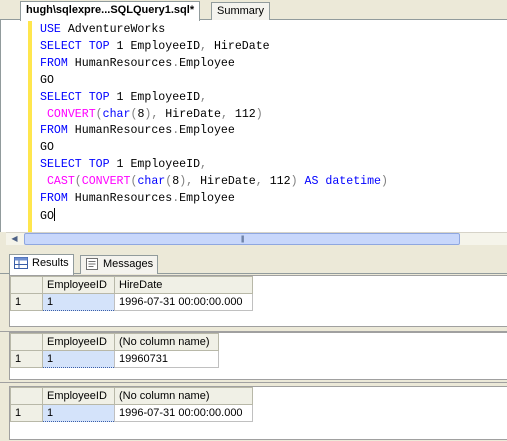 The width and height of the screenshot is (507, 441). I want to click on tab-messages: Messages, so click(119, 264).